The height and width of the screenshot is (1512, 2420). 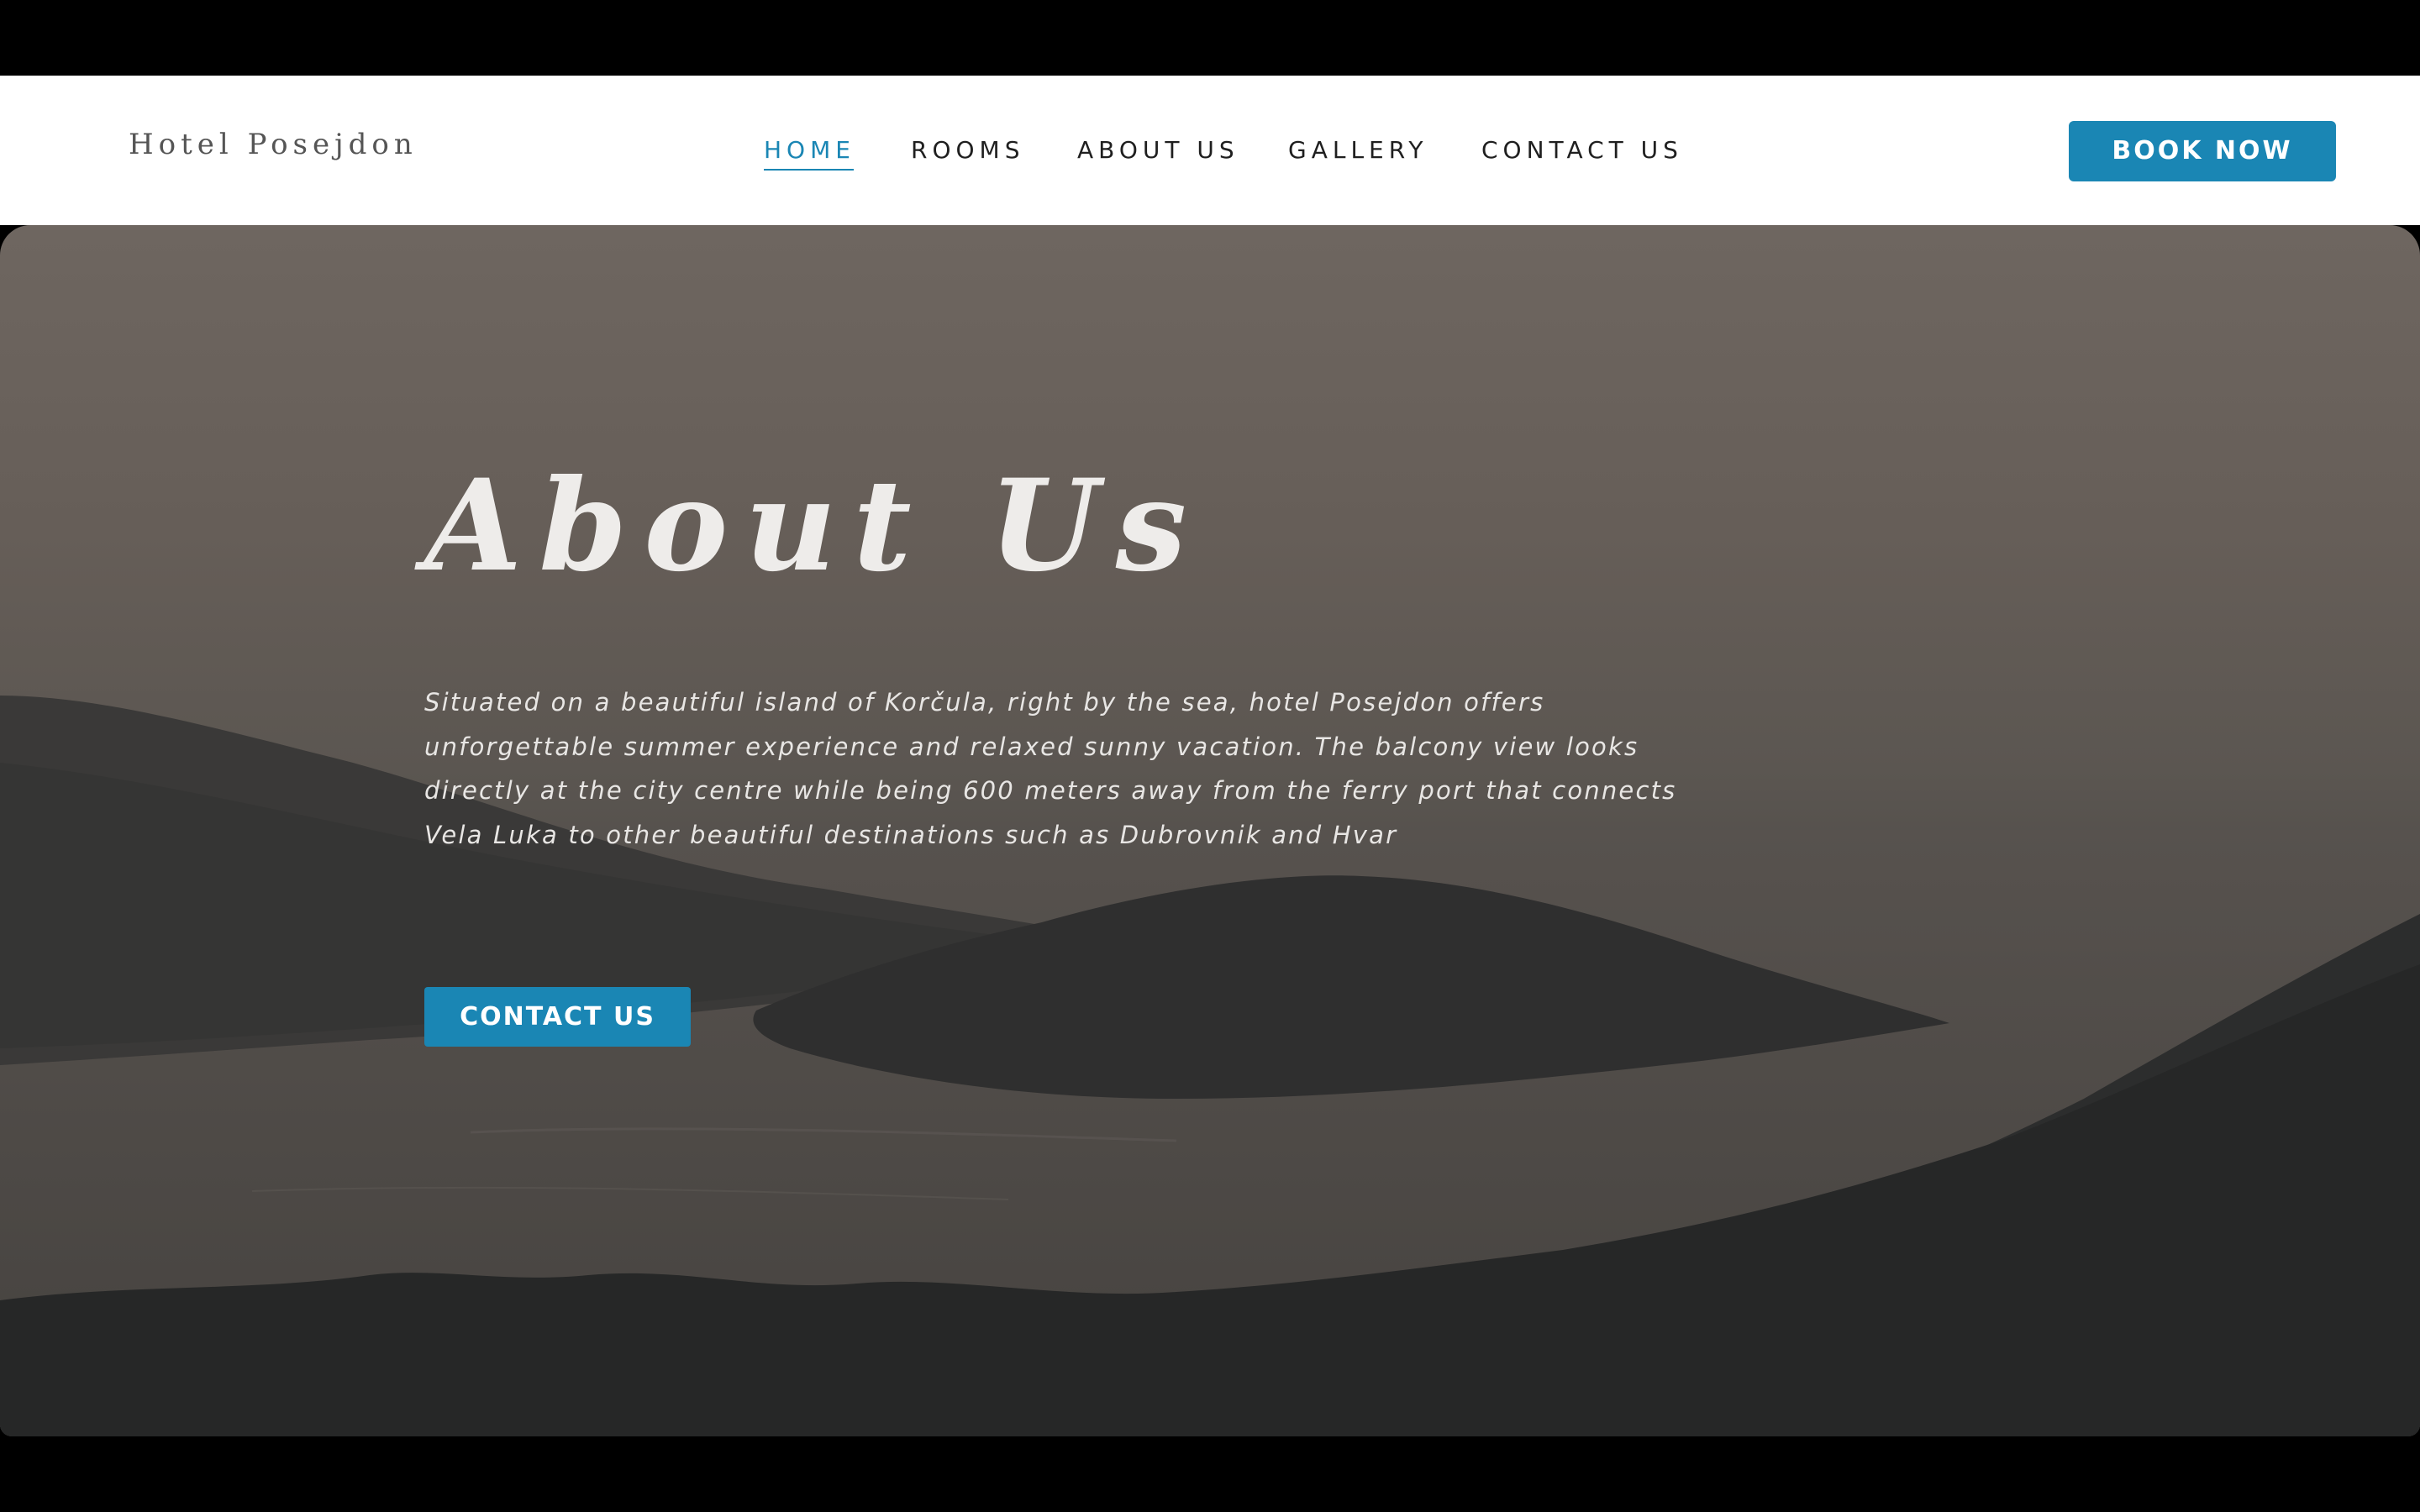 What do you see at coordinates (814, 526) in the screenshot?
I see `hero-title: About Us` at bounding box center [814, 526].